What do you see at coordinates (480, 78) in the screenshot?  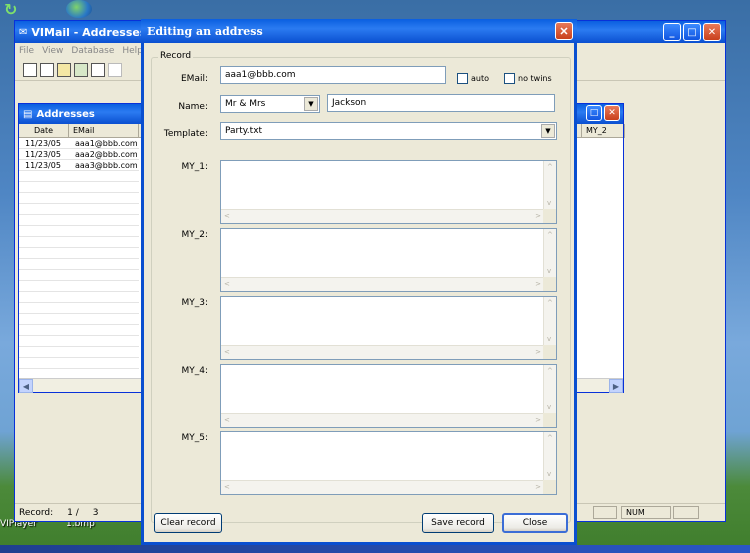 I see `auto-label: auto` at bounding box center [480, 78].